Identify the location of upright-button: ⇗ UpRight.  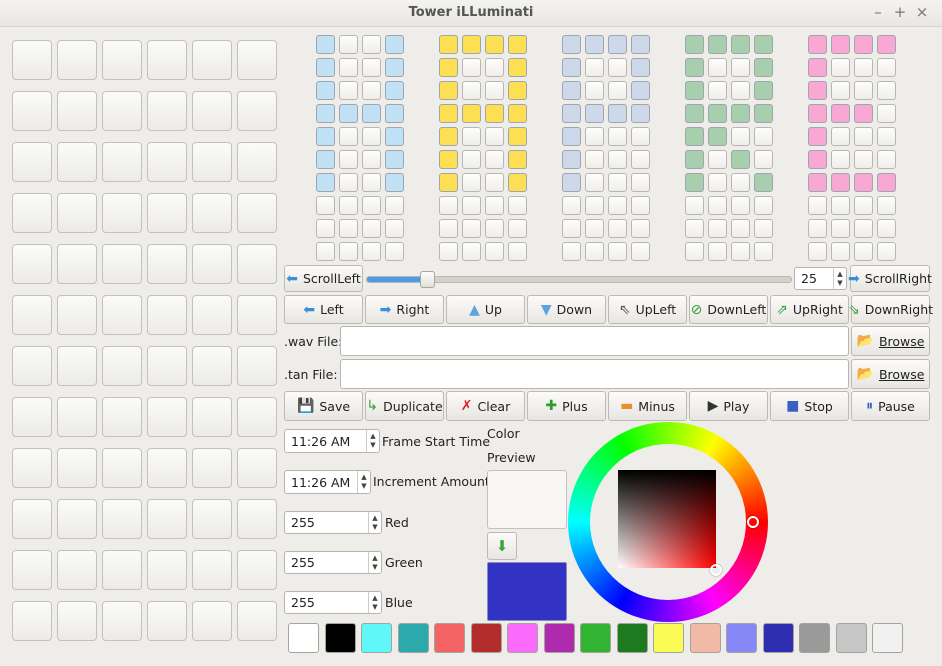
(809, 309).